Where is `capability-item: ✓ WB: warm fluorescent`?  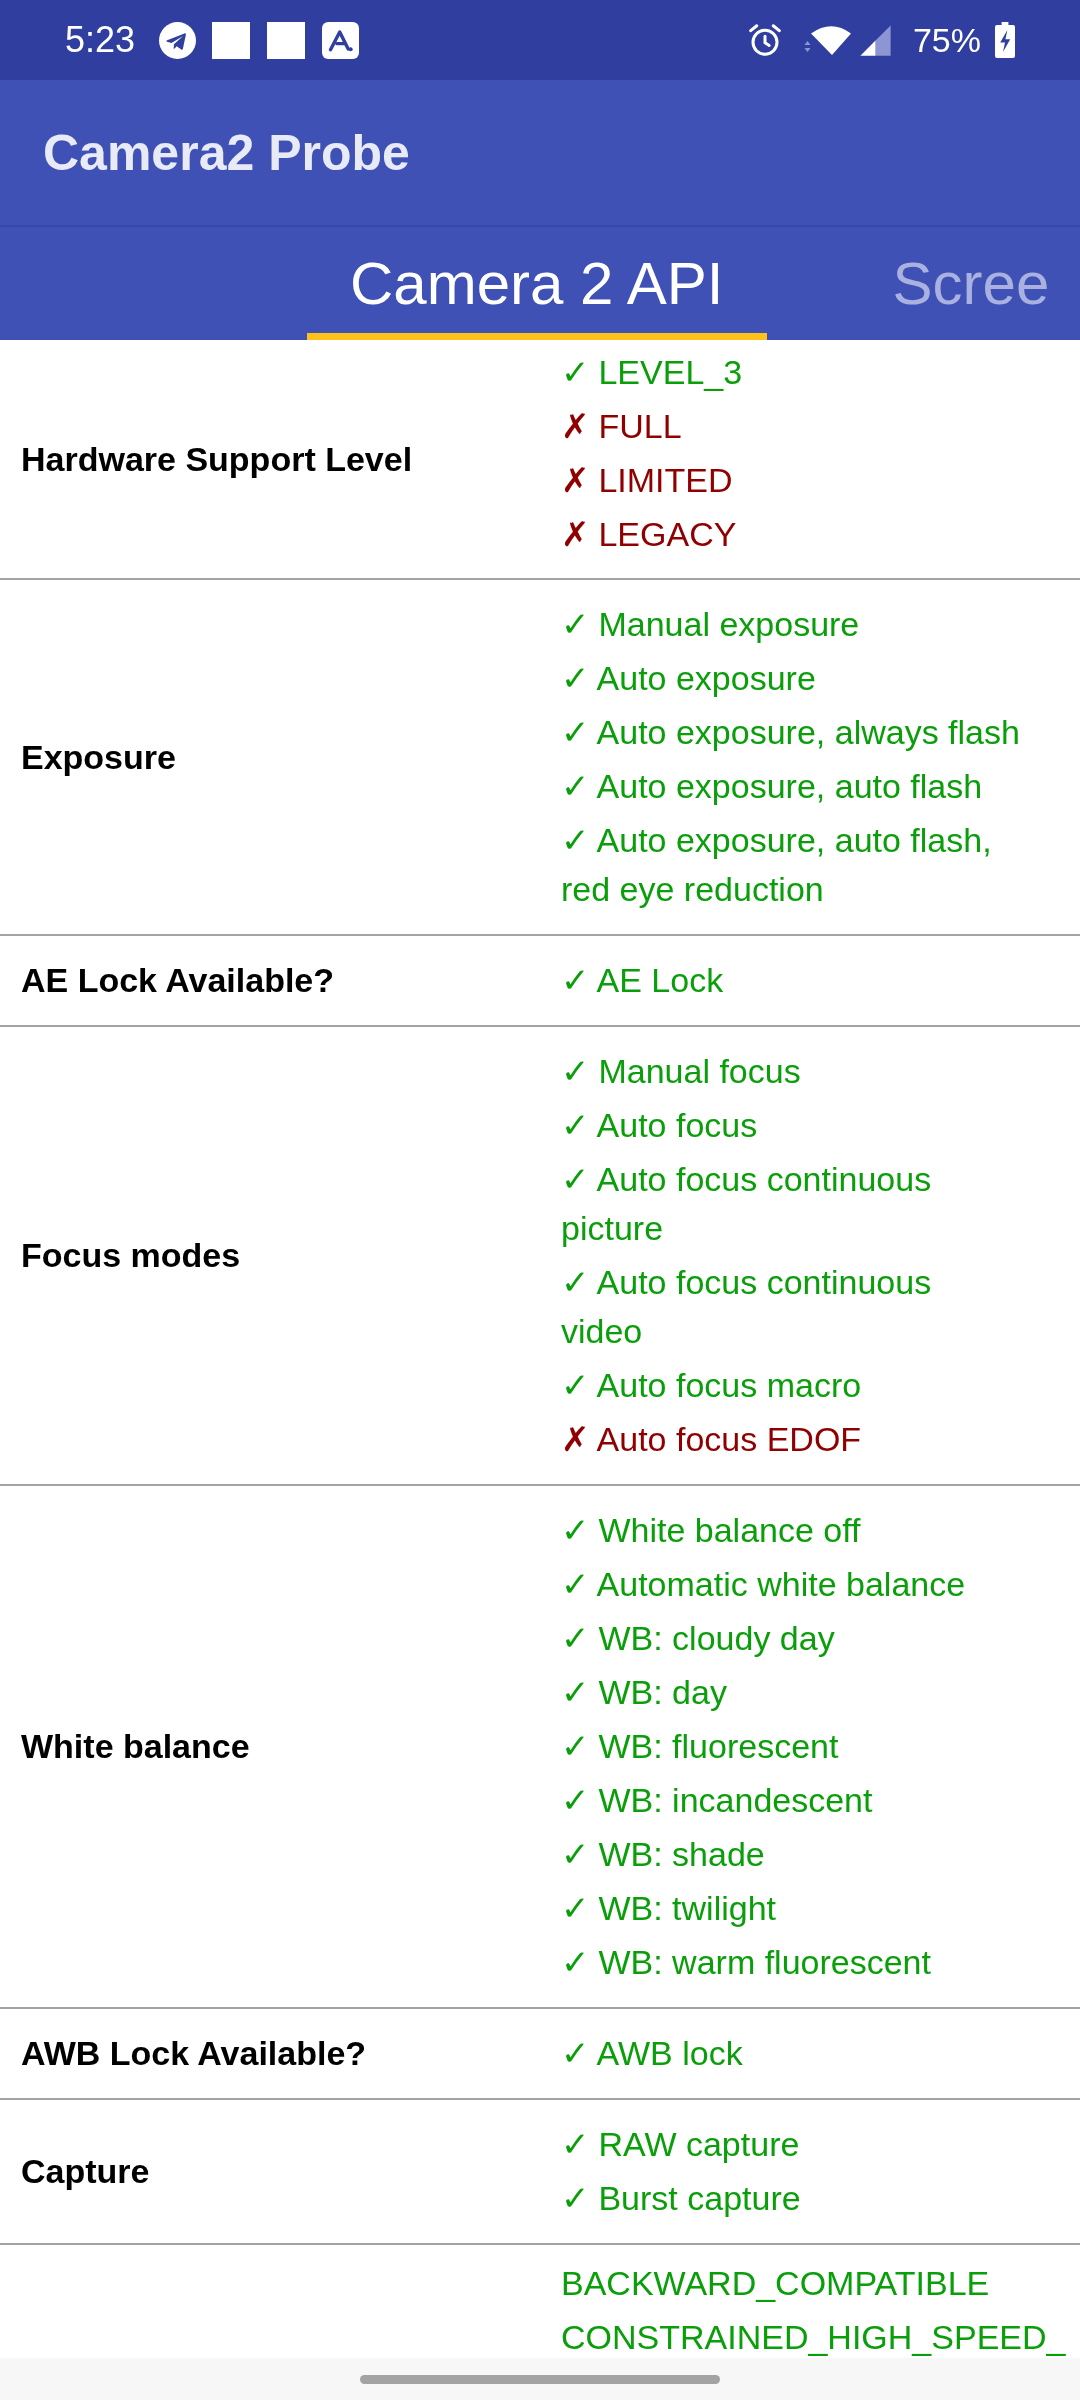 capability-item: ✓ WB: warm fluorescent is located at coordinates (746, 1962).